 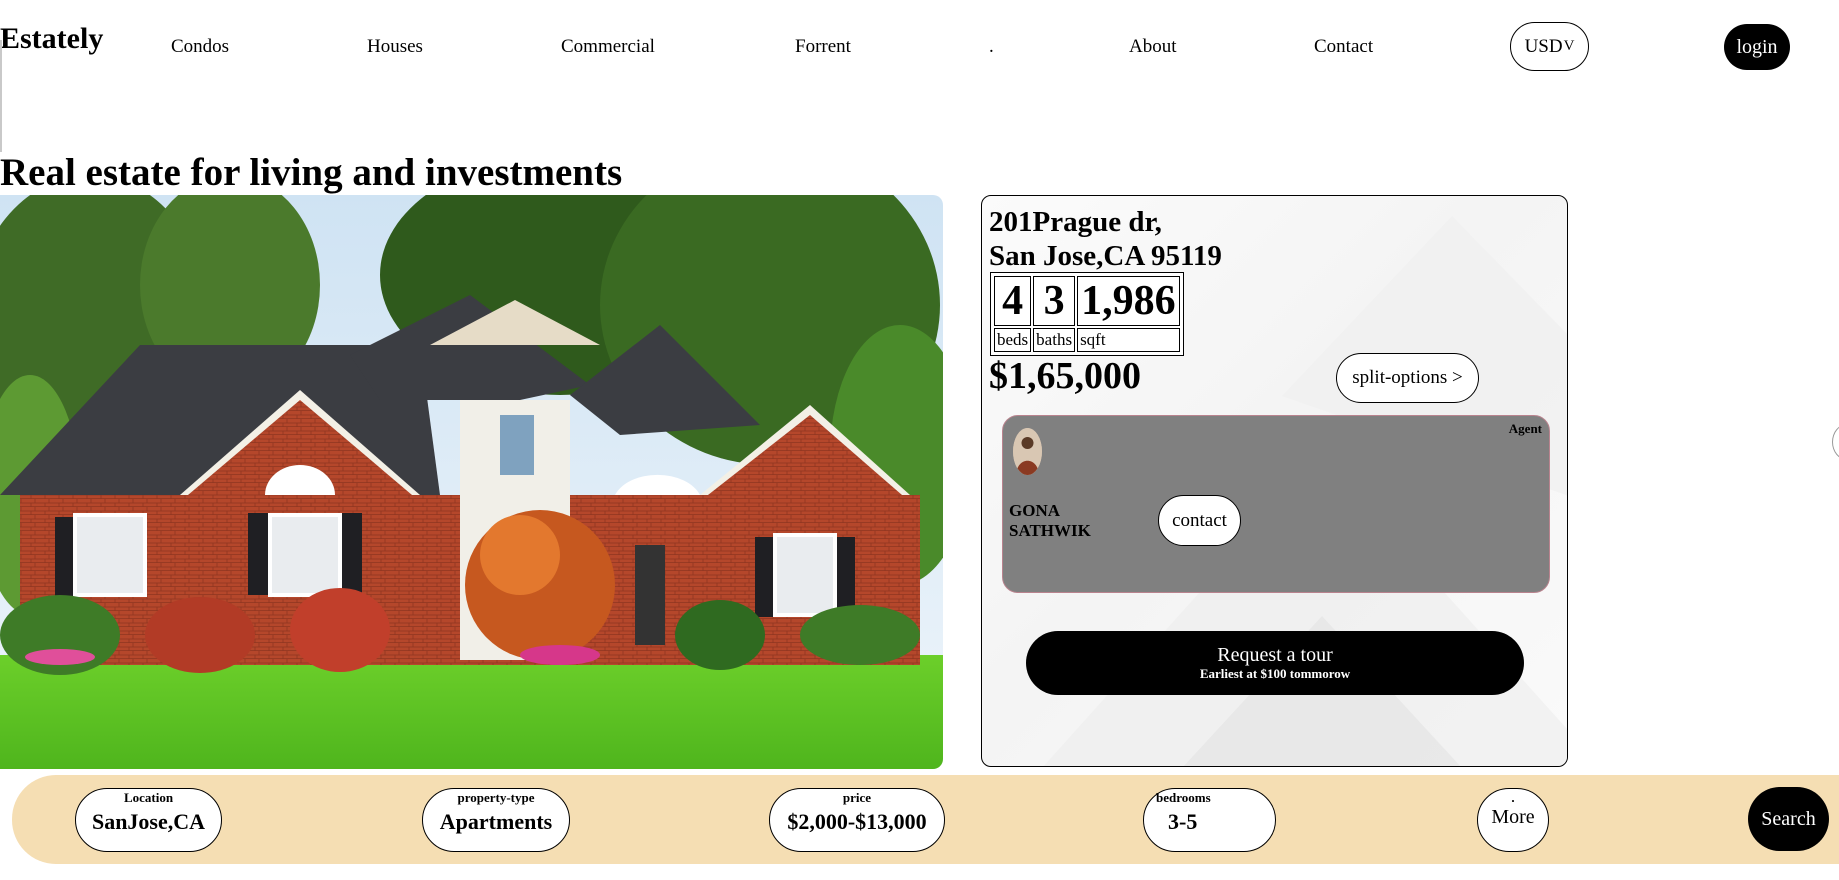 I want to click on property-type-value: Apartments, so click(x=496, y=821).